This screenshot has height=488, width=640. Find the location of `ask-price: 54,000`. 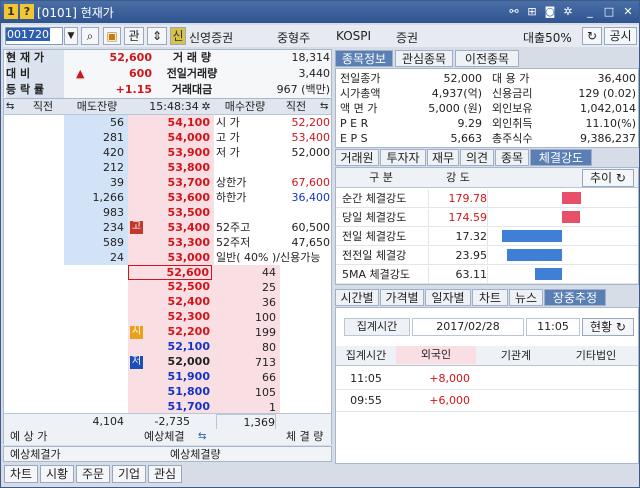

ask-price: 54,000 is located at coordinates (169, 137).